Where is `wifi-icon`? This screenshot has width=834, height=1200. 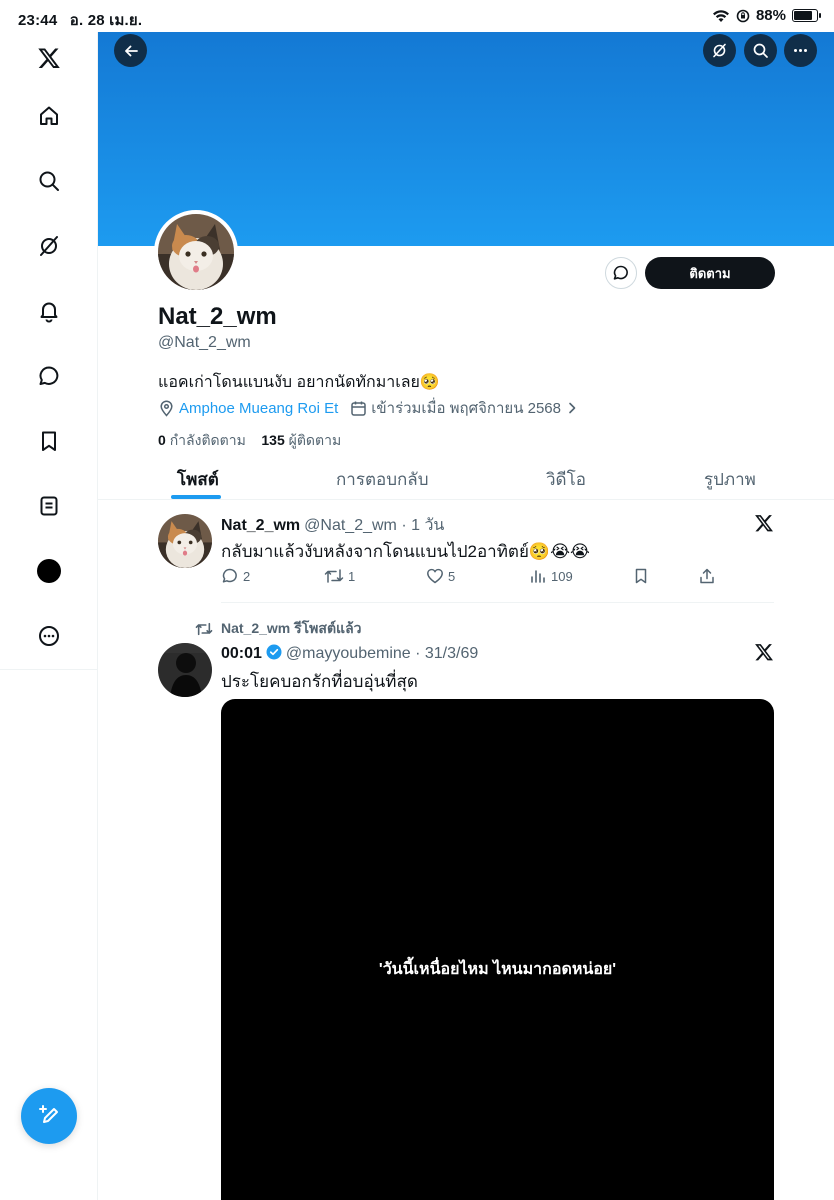 wifi-icon is located at coordinates (720, 15).